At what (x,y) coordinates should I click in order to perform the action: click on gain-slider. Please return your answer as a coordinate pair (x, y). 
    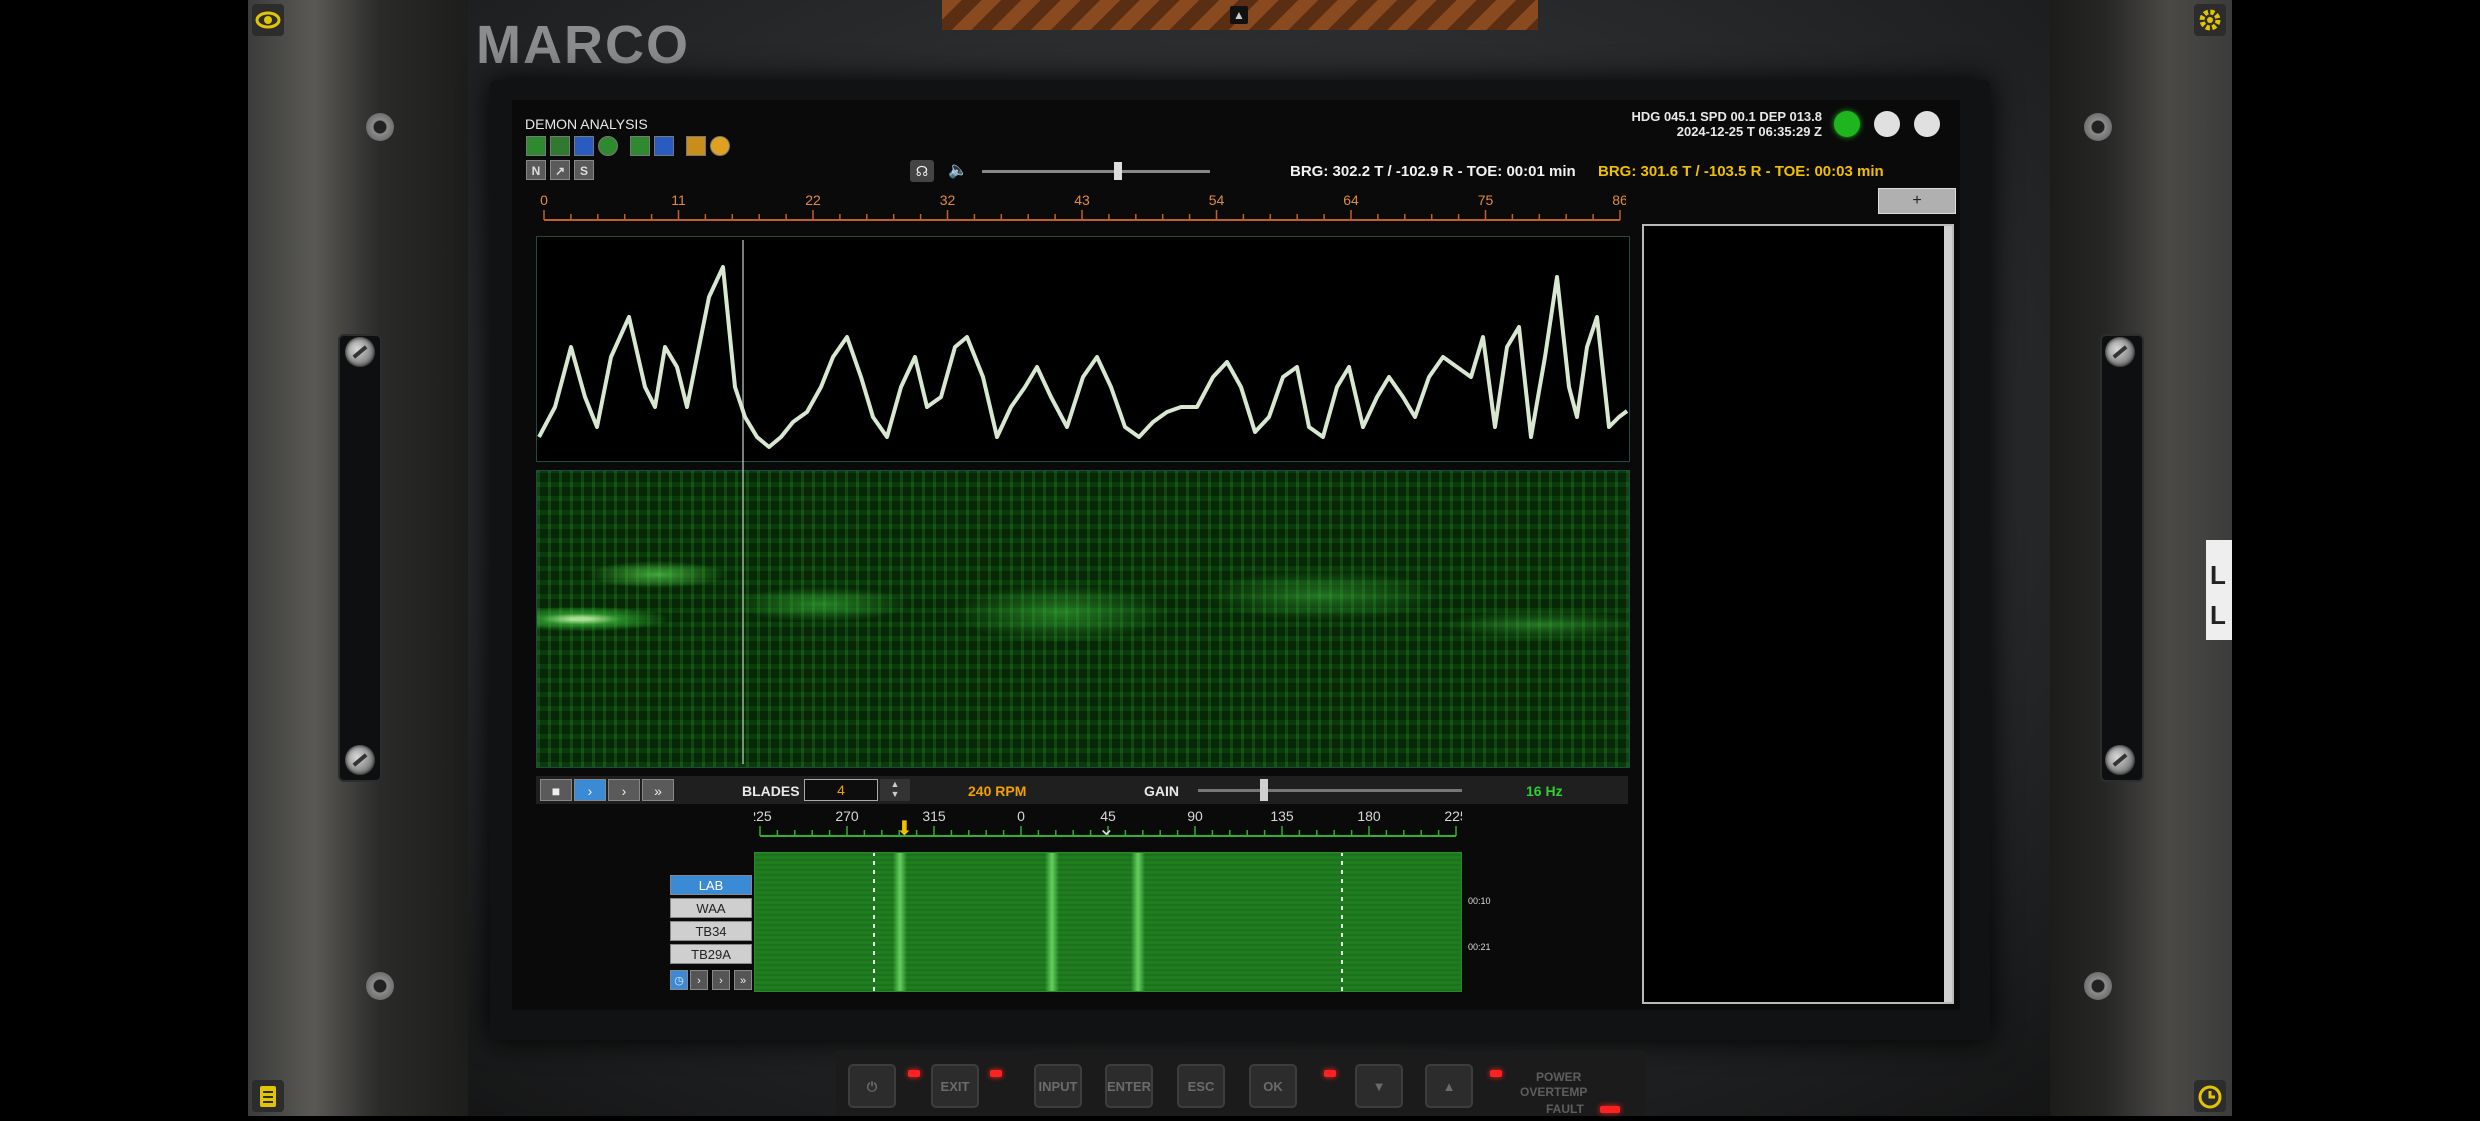
    Looking at the image, I should click on (1330, 790).